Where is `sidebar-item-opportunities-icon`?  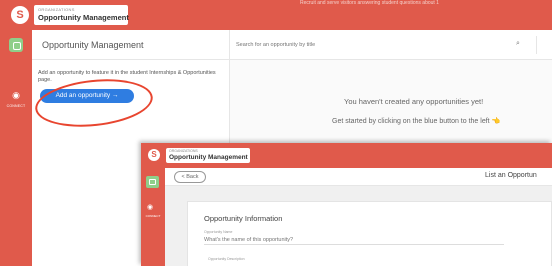
sidebar-item-opportunities-icon is located at coordinates (16, 45).